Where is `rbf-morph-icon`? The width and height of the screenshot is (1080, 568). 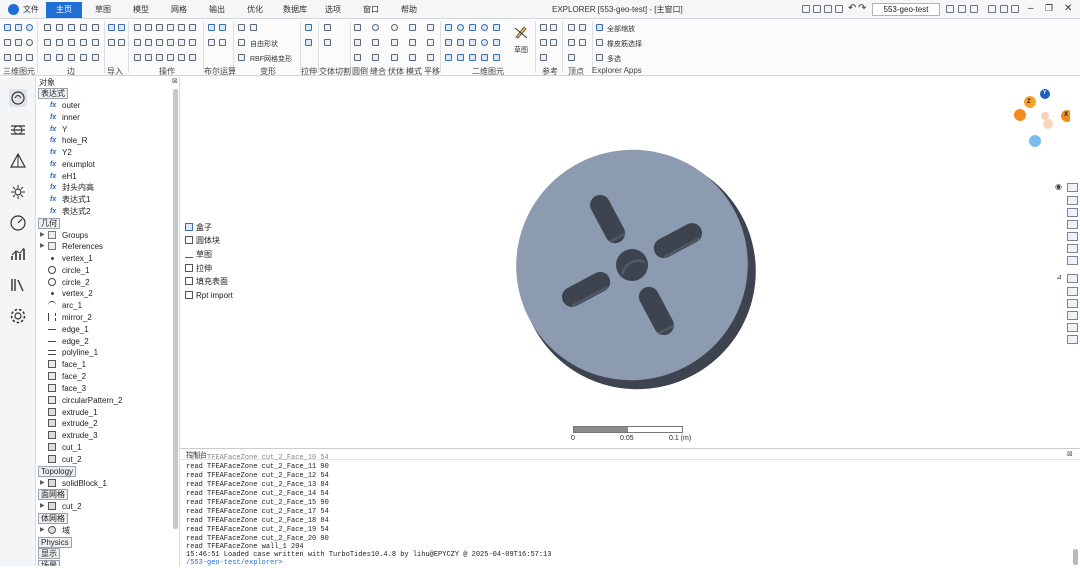
rbf-morph-icon is located at coordinates (241, 57).